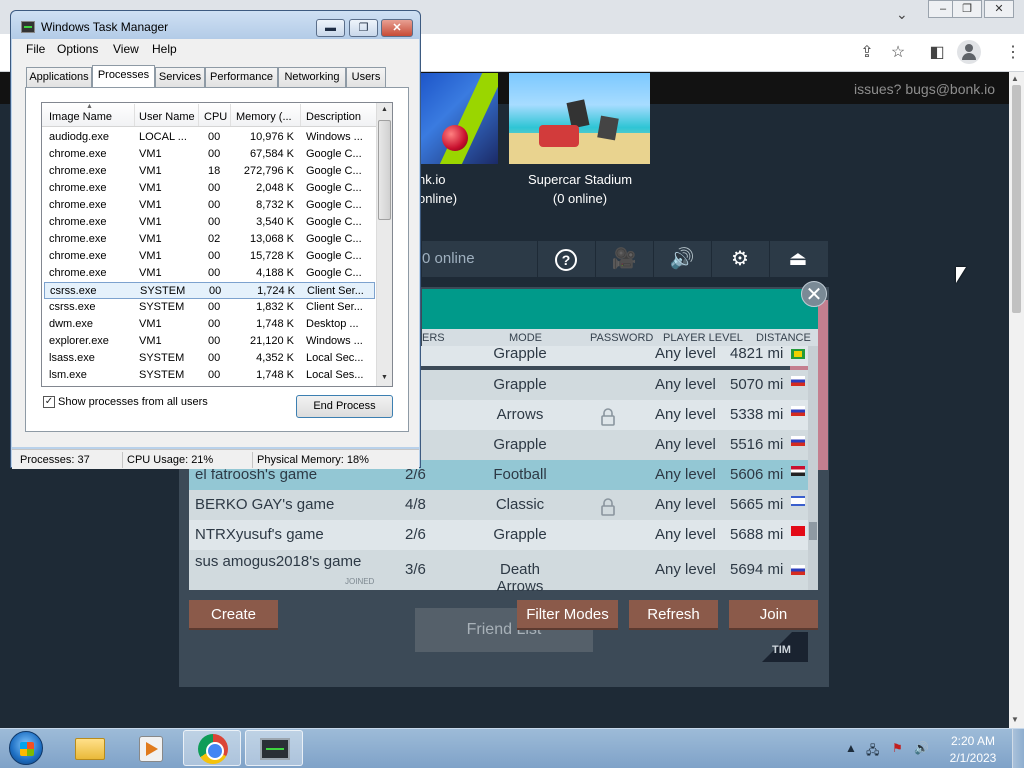  What do you see at coordinates (973, 750) in the screenshot?
I see `system-clock: 2:20 AM 2/1/2023` at bounding box center [973, 750].